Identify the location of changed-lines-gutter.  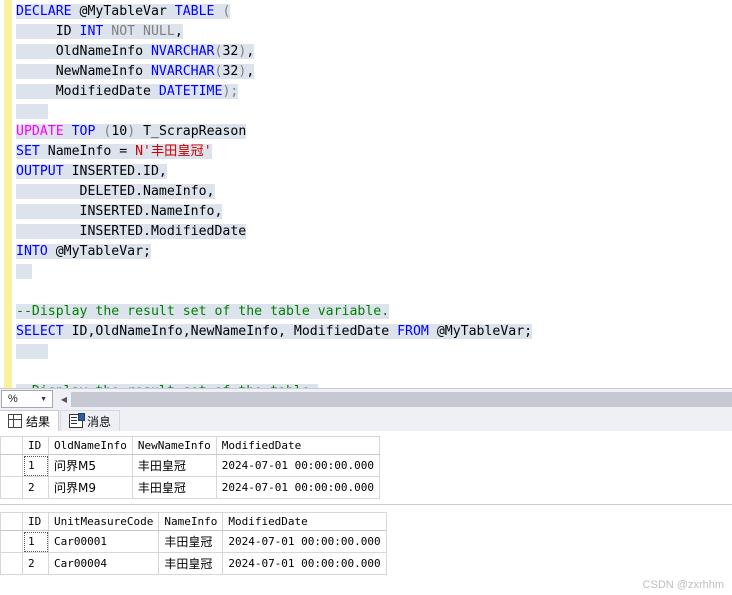
(8, 194).